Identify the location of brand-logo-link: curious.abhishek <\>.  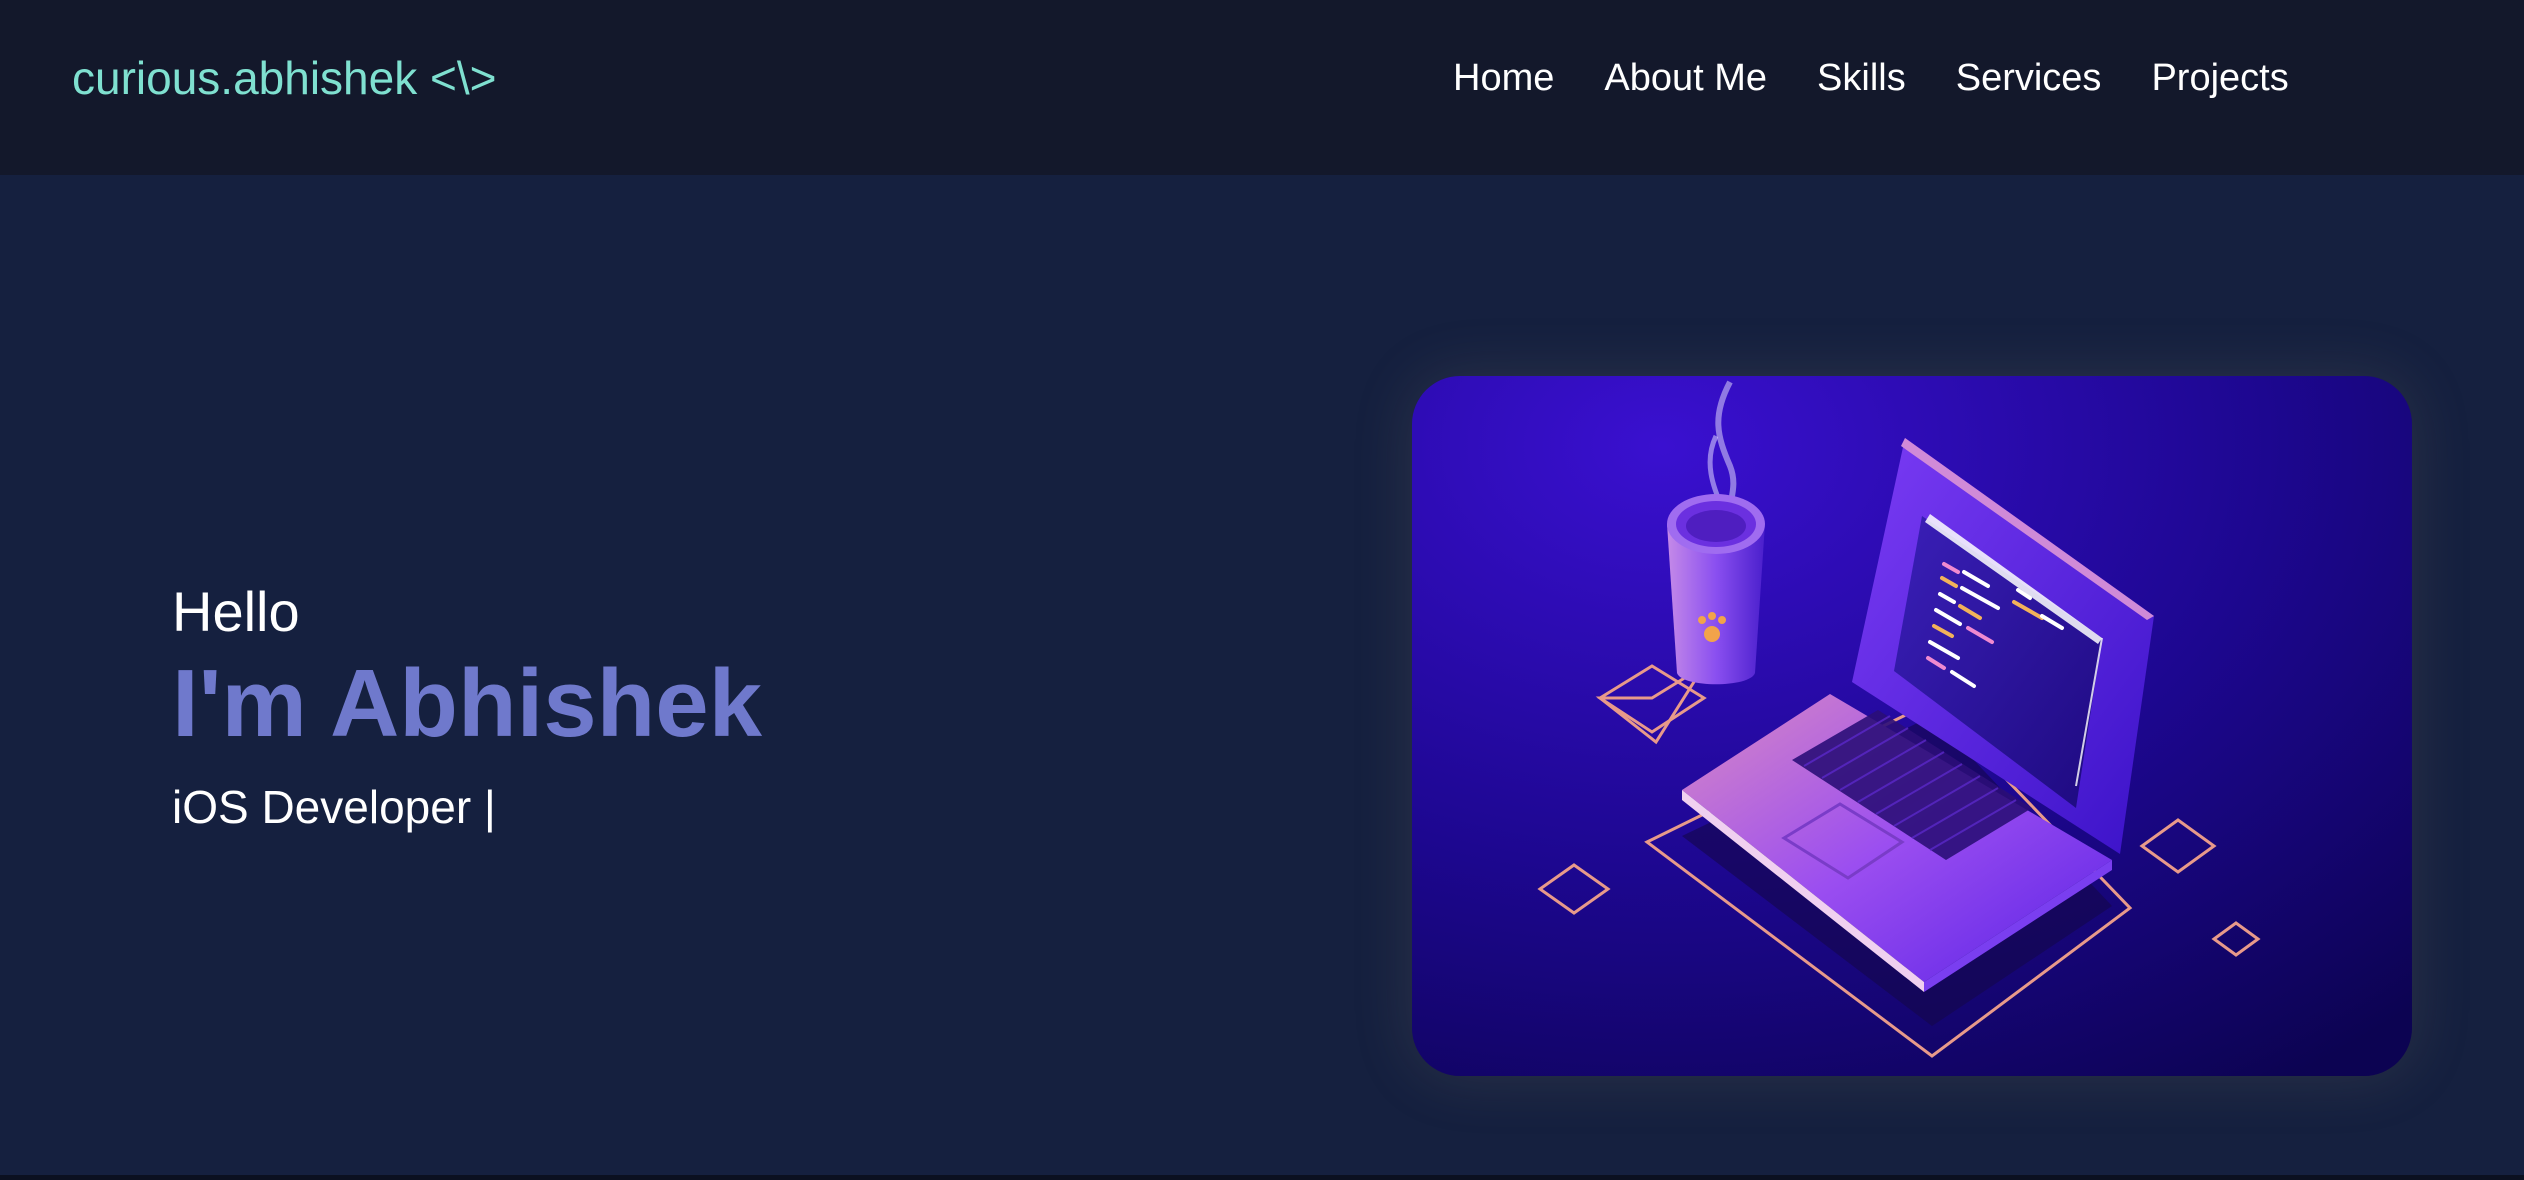
(284, 78).